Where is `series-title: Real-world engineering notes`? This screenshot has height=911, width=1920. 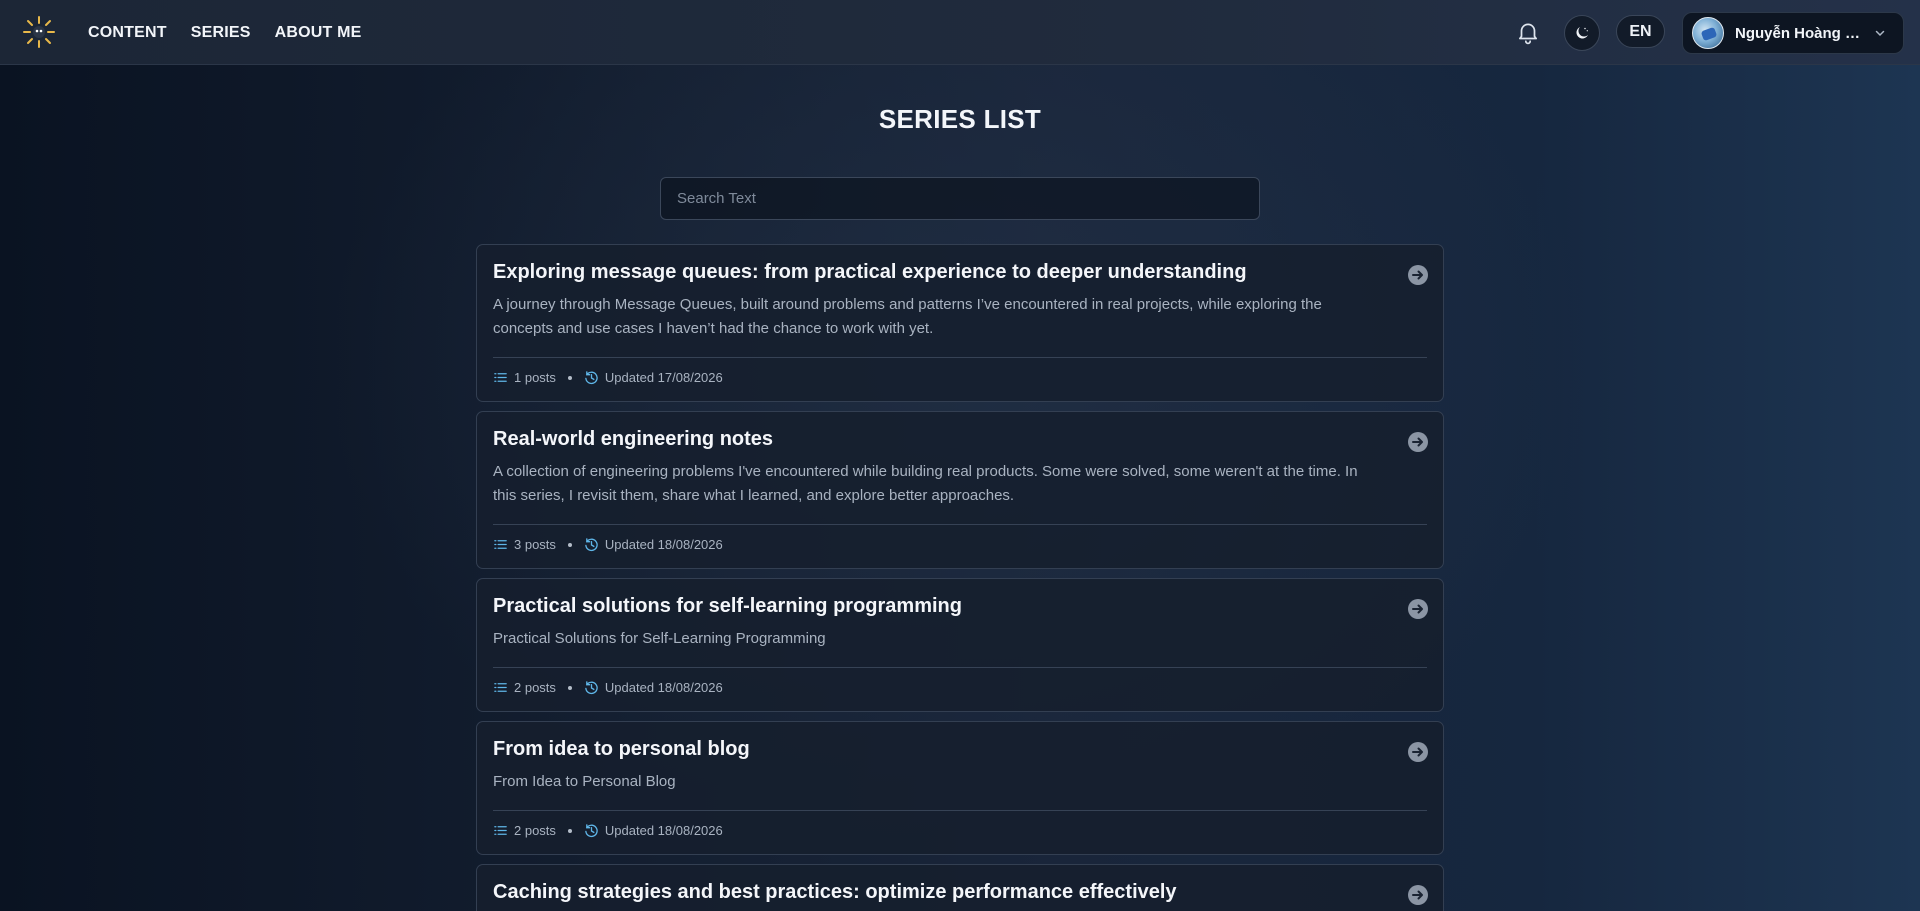 series-title: Real-world engineering notes is located at coordinates (633, 439).